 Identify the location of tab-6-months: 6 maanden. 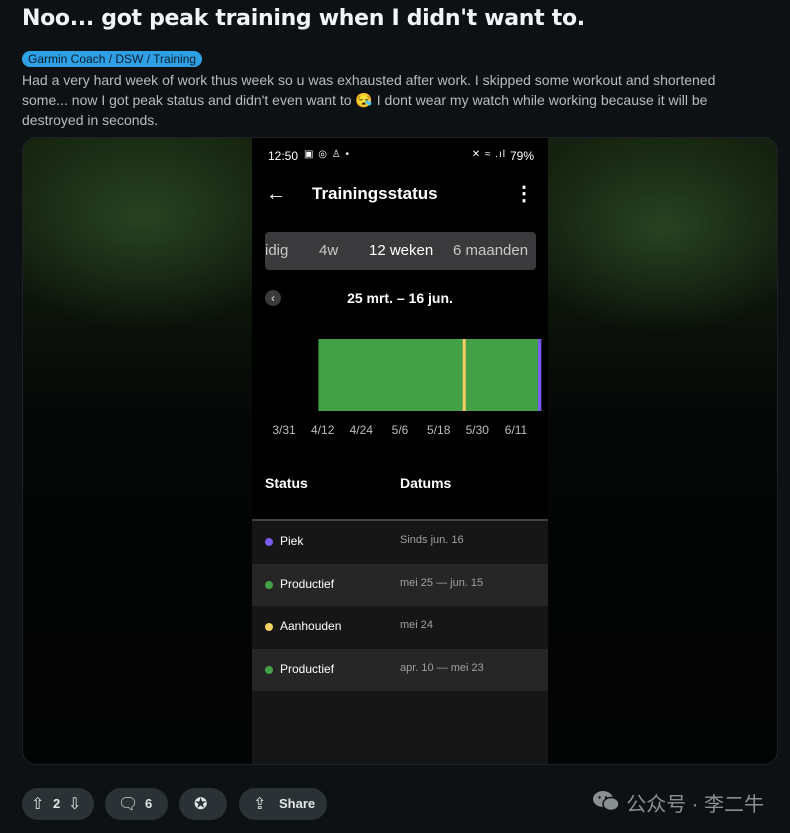
(490, 250).